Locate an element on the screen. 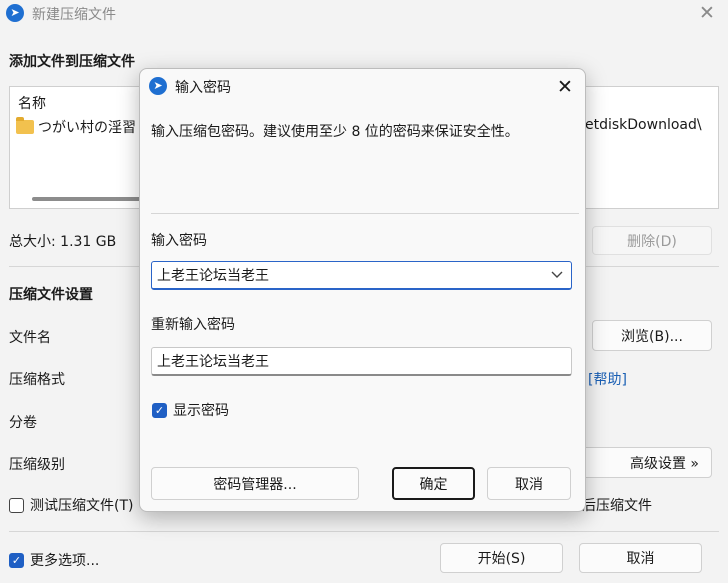 The height and width of the screenshot is (583, 728). password-combobox: 上老王论坛当老王 is located at coordinates (361, 275).